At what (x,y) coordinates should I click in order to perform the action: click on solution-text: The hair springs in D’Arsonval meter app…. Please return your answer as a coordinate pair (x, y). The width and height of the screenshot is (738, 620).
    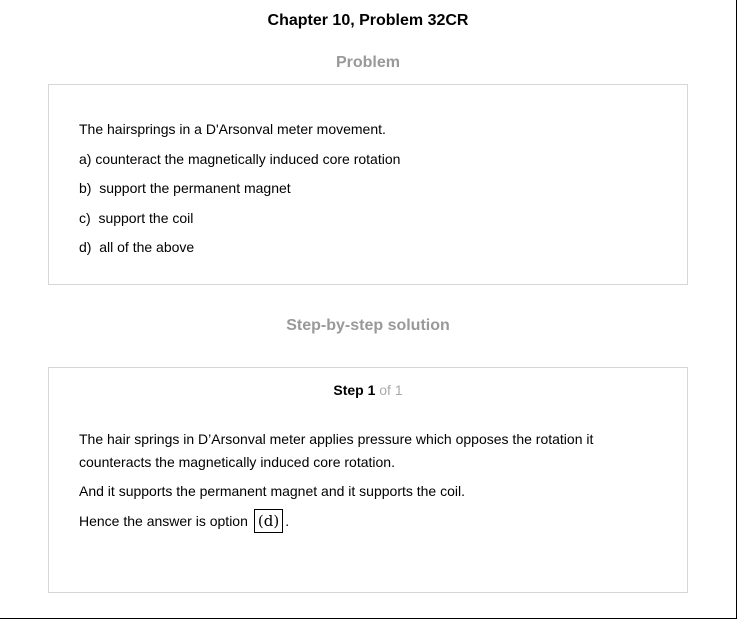
    Looking at the image, I should click on (359, 480).